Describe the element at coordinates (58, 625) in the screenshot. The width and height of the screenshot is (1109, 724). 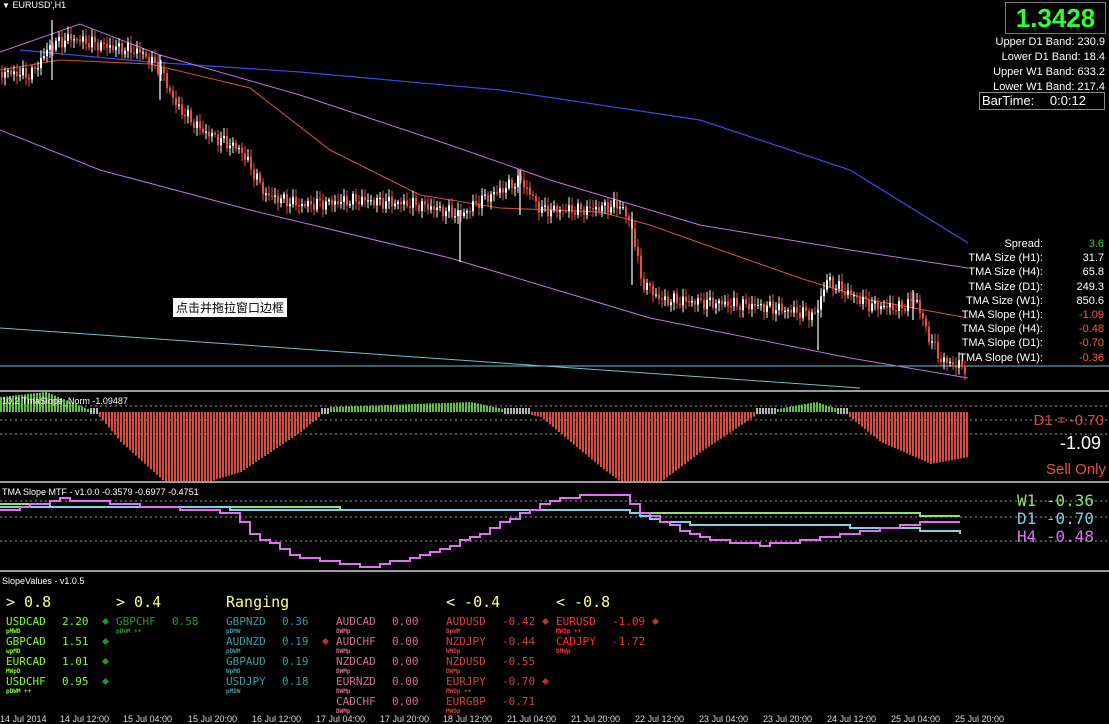
I see `slope-pair: USDCAD pMWD 2.20` at that location.